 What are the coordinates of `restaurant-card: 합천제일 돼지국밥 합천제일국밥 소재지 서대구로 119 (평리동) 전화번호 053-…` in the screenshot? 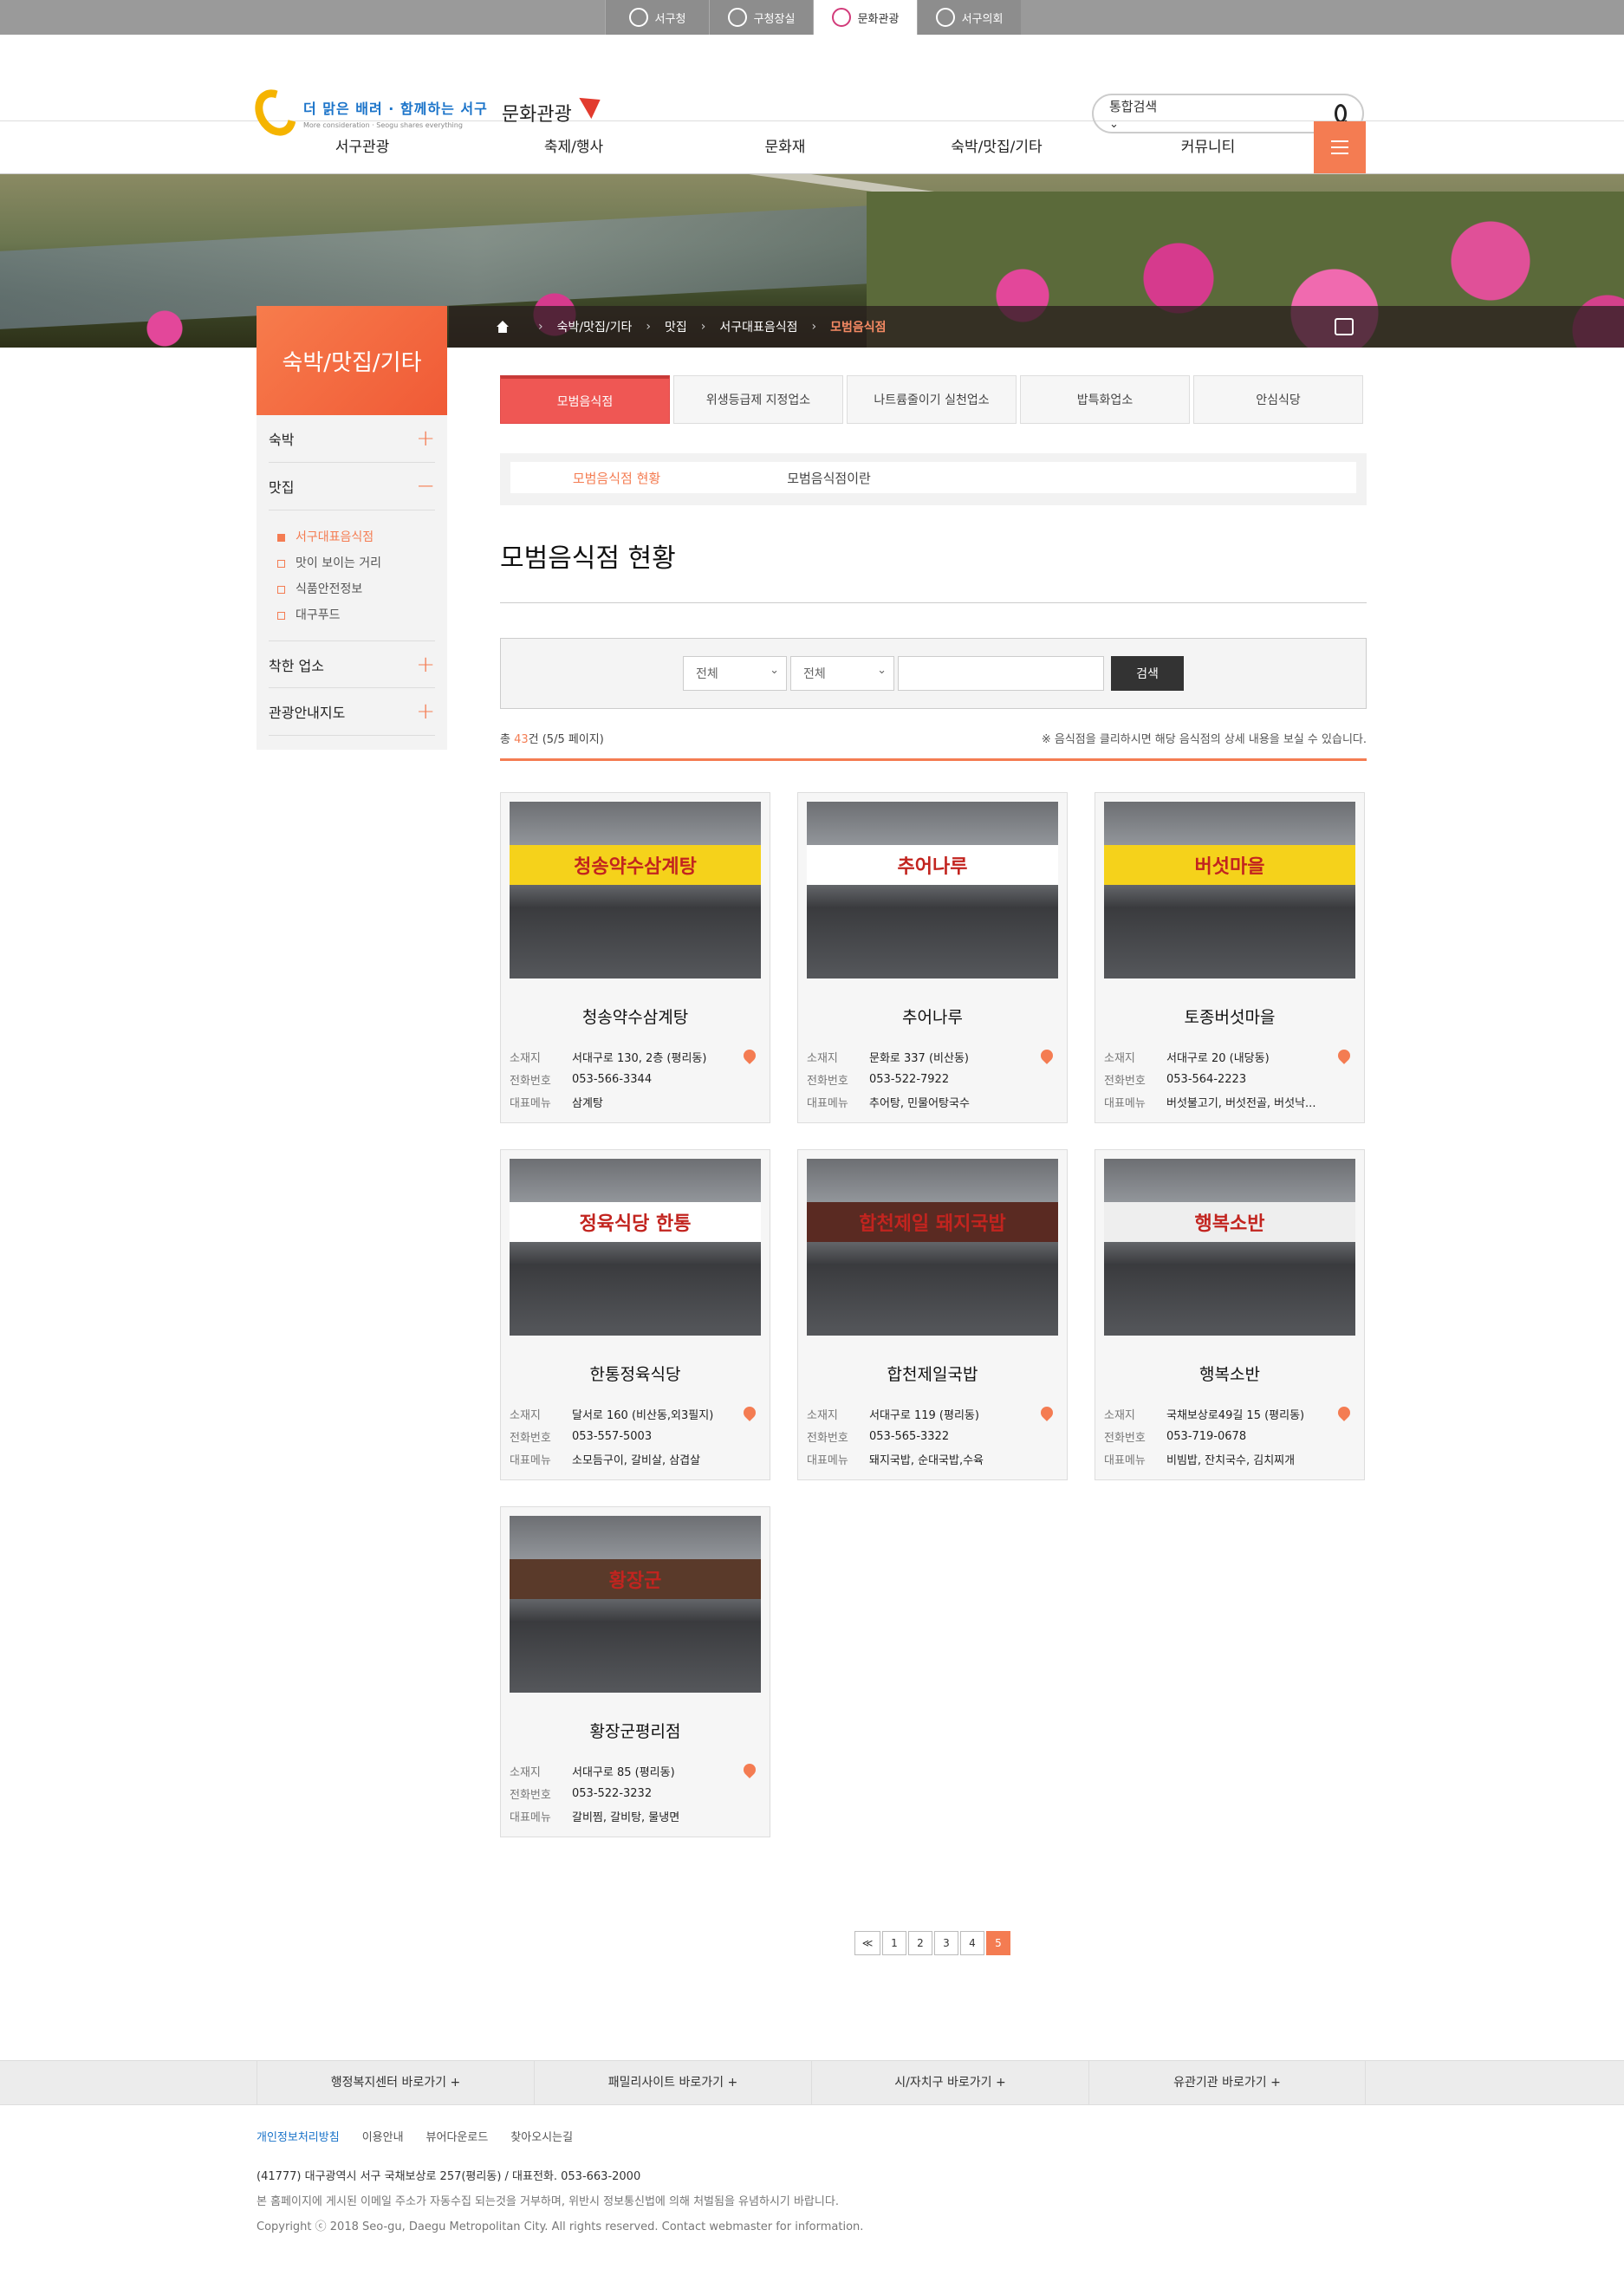 It's located at (932, 1314).